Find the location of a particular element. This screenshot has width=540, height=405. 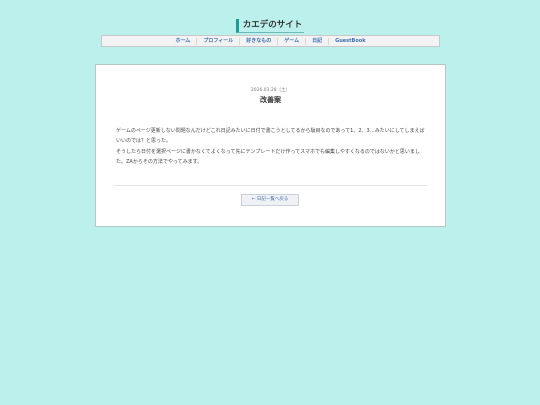

nav-item-home: ホーム is located at coordinates (182, 41).